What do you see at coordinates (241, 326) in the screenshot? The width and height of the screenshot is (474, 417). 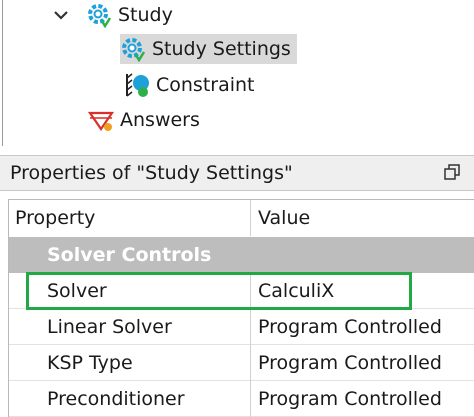 I see `table-row: Linear Solver Program Controlled` at bounding box center [241, 326].